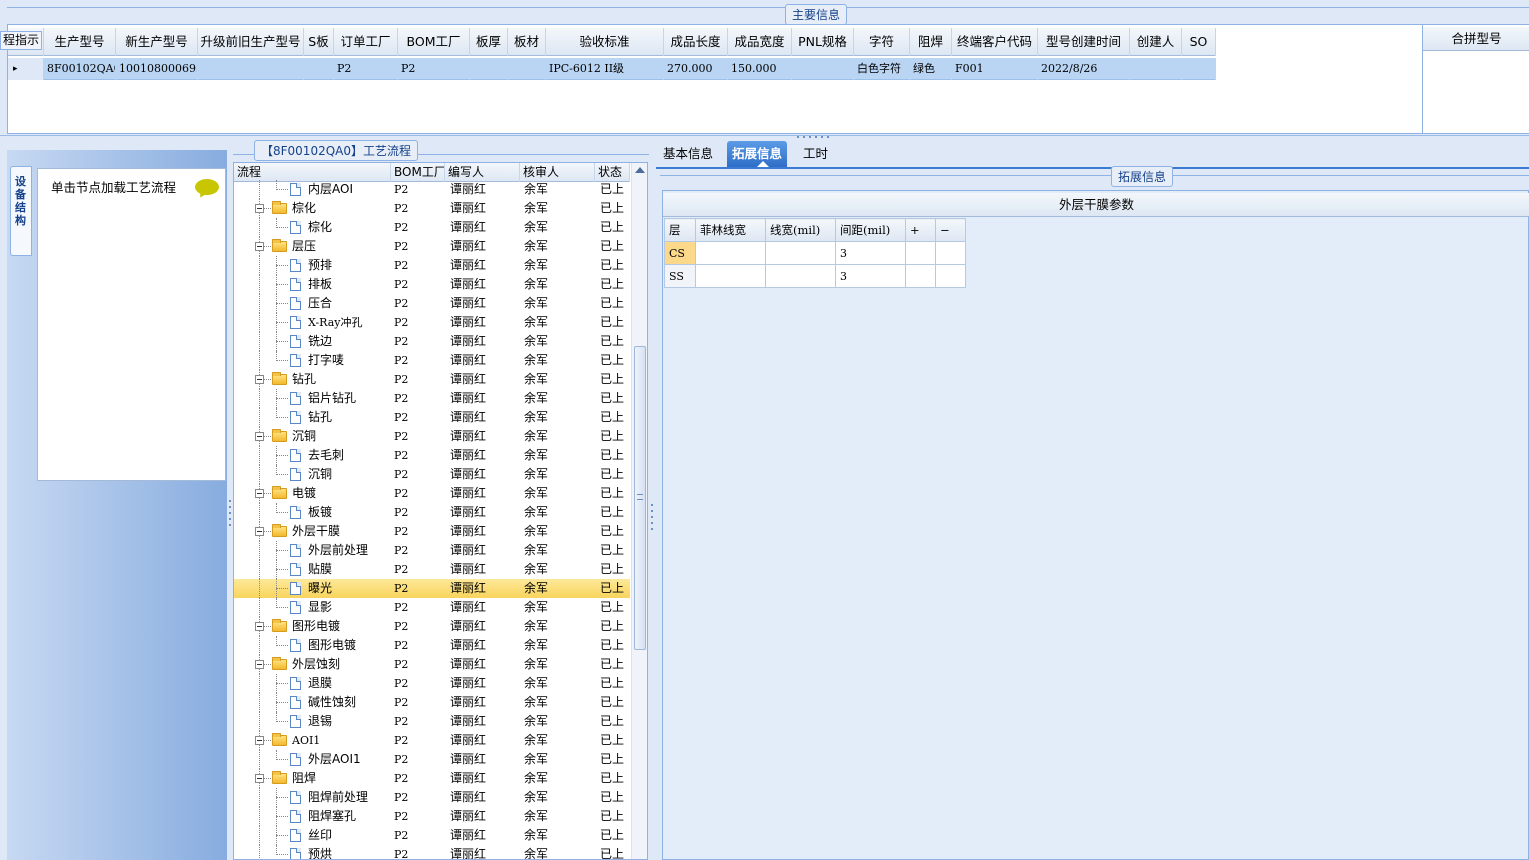 This screenshot has width=1529, height=860. I want to click on process-tree-row: 打字唛 P2 谭丽红 余军 已上, so click(432, 360).